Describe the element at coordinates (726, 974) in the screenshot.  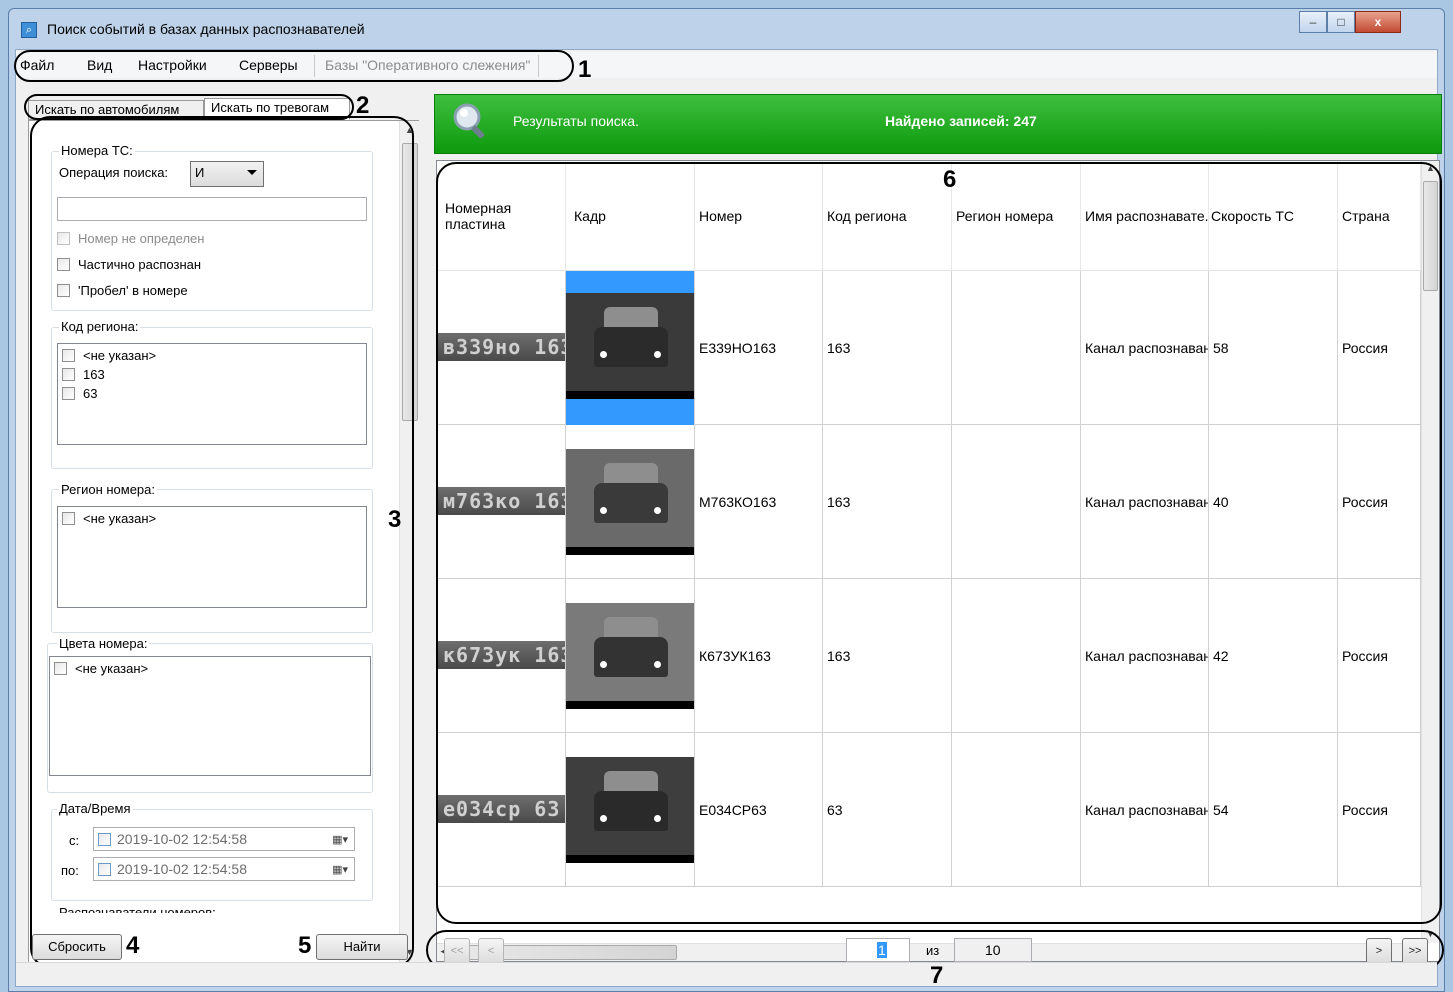
I see `status-bar` at that location.